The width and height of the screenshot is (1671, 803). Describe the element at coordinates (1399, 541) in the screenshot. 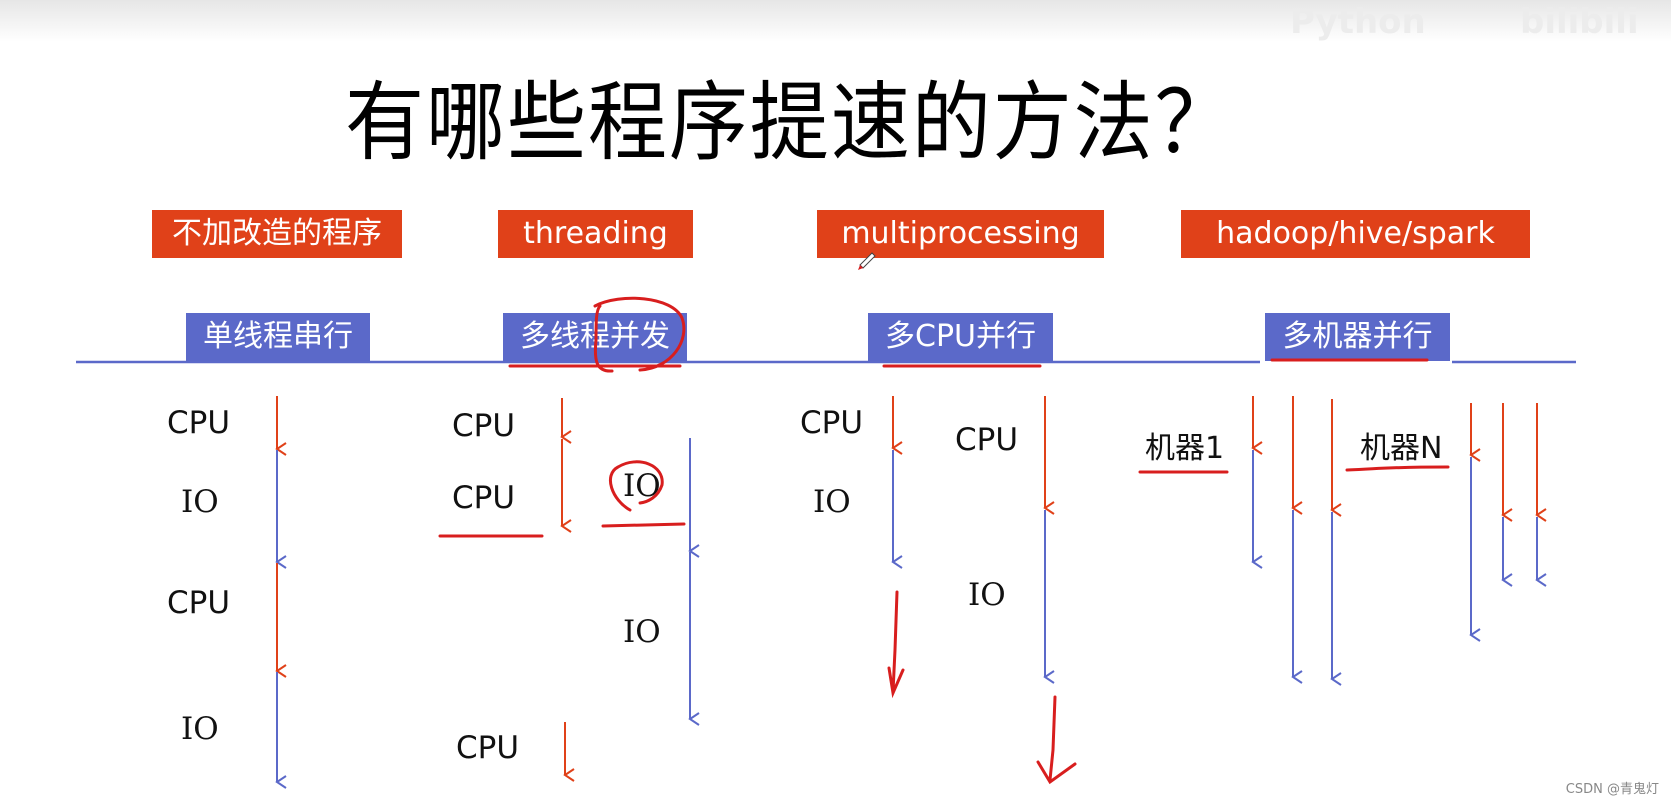

I see `machines-timeline` at that location.